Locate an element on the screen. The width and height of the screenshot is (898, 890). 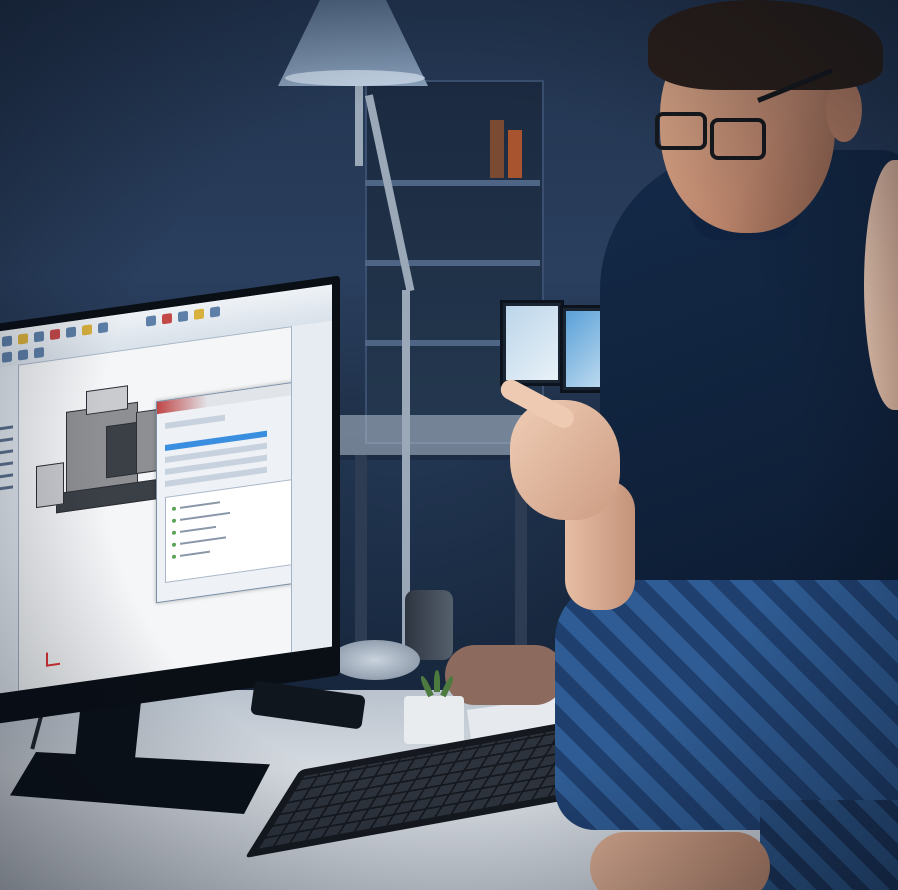
lamp-arm is located at coordinates (359, 126).